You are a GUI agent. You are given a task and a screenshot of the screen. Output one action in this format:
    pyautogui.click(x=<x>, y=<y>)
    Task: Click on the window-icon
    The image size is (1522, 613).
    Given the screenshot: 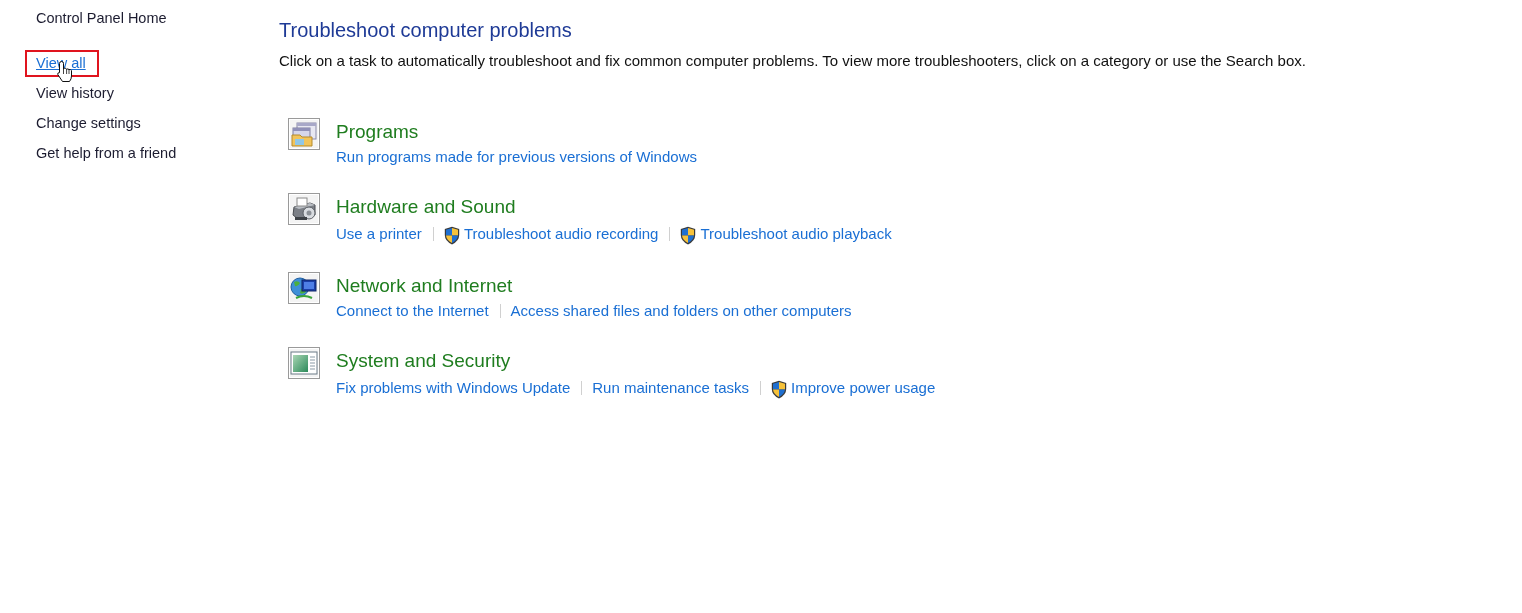 What is the action you would take?
    pyautogui.click(x=304, y=363)
    